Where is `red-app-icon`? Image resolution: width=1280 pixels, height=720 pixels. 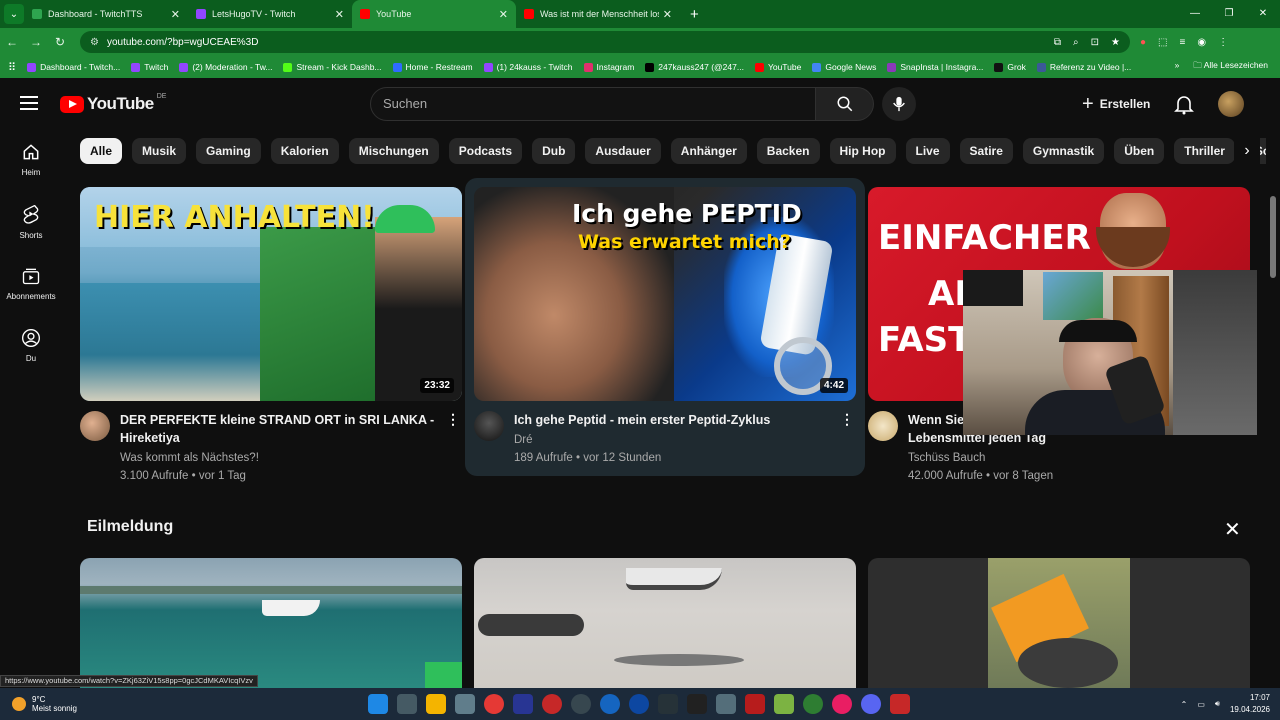 red-app-icon is located at coordinates (494, 704).